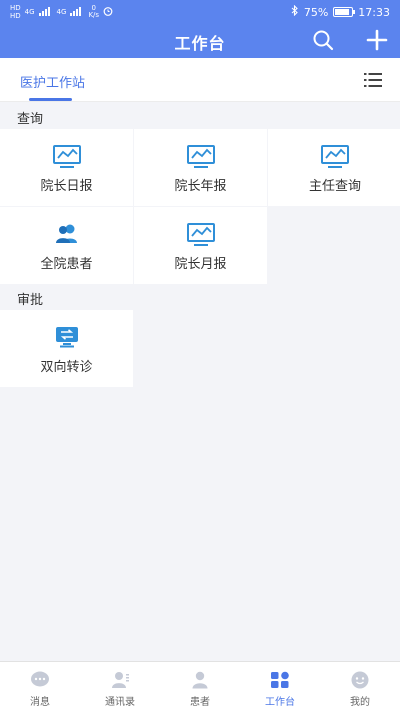 Image resolution: width=400 pixels, height=711 pixels. I want to click on hd-badge-2: HD, so click(15, 16).